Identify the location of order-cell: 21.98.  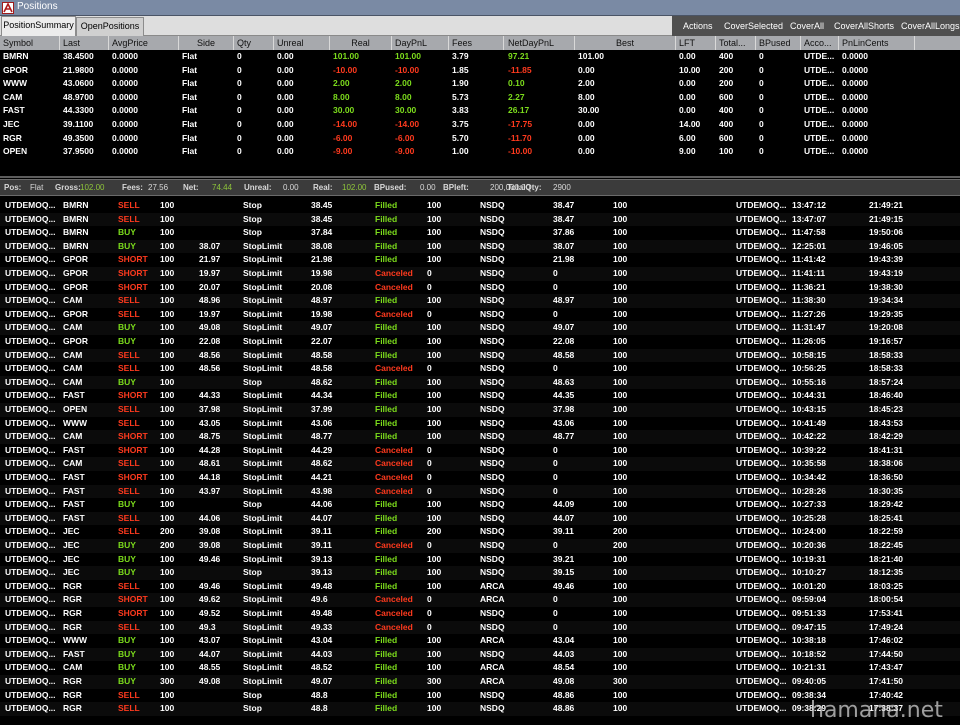
(564, 259).